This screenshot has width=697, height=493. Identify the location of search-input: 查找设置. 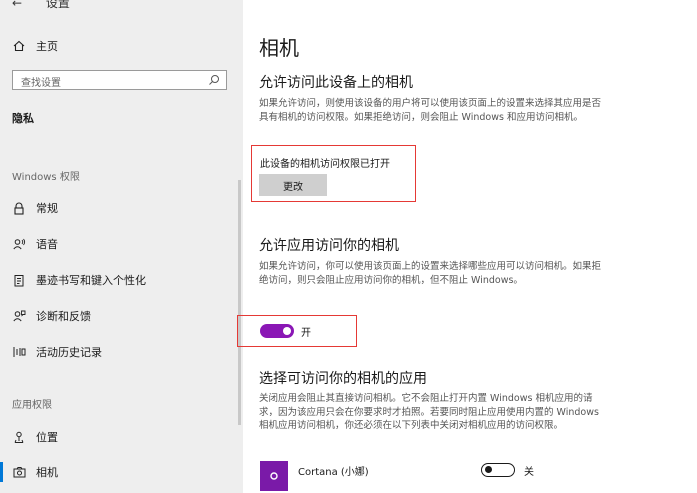
(119, 80).